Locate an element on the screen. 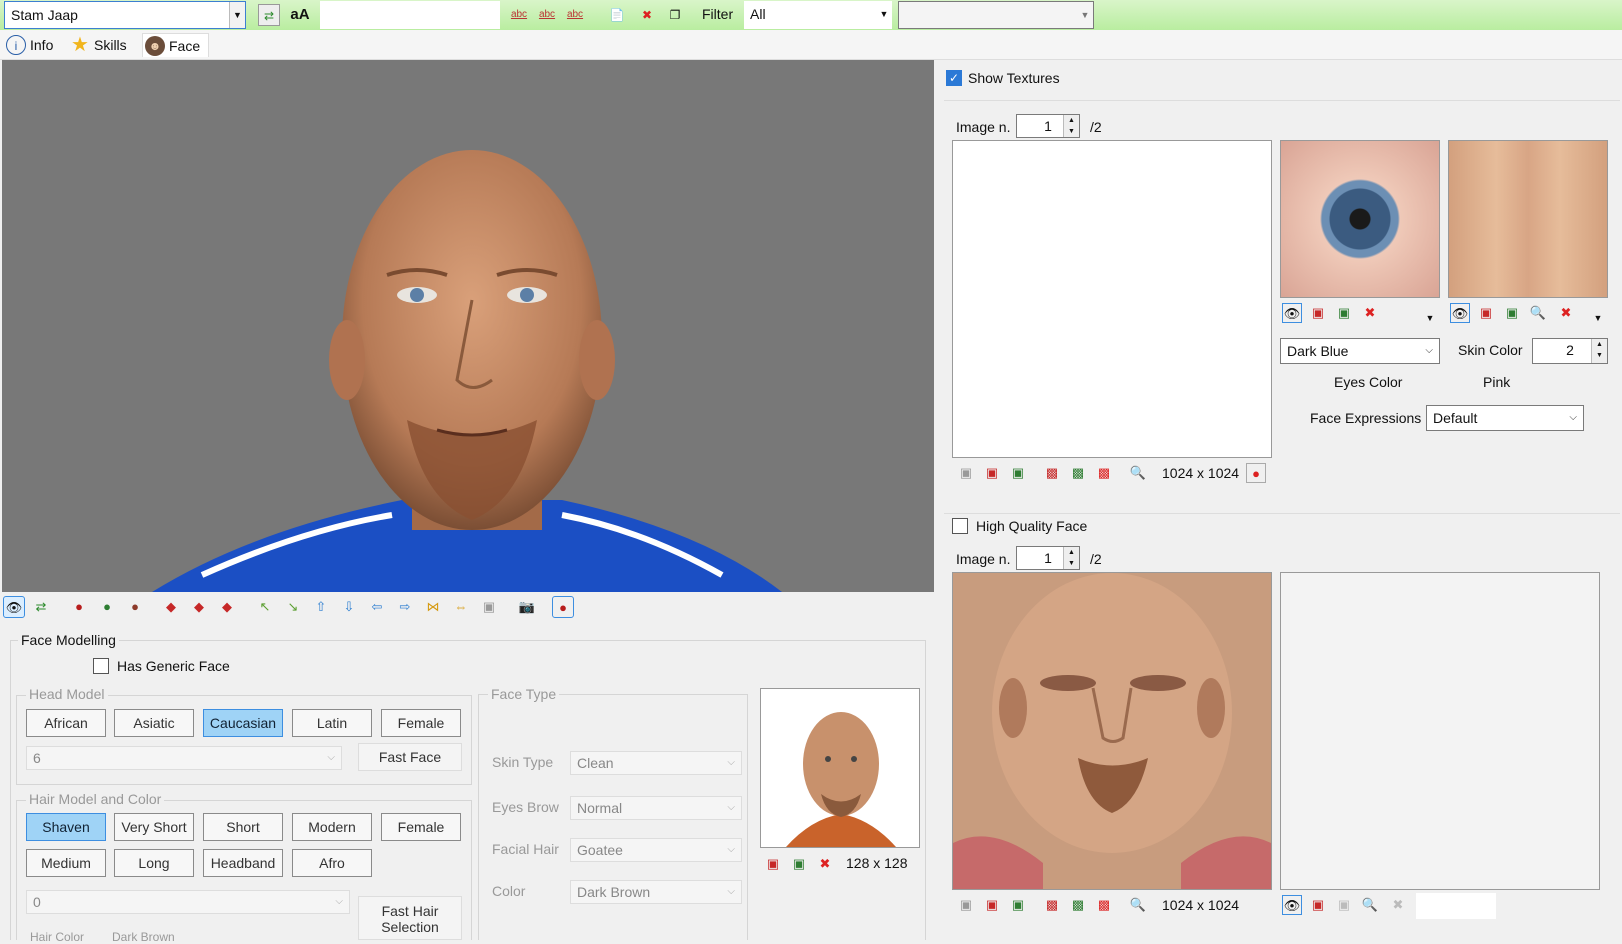  hair-long-button: Long is located at coordinates (154, 863).